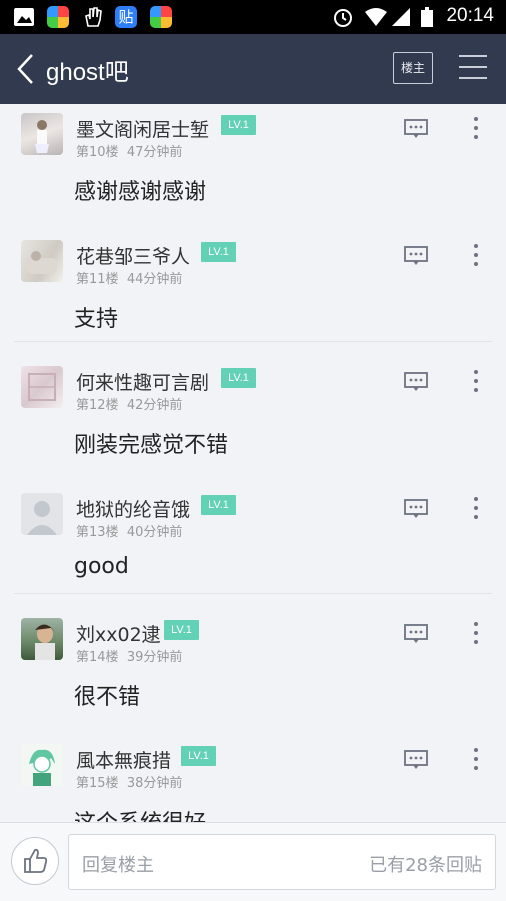 This screenshot has height=901, width=506. Describe the element at coordinates (107, 697) in the screenshot. I see `reply-content: 很不错` at that location.